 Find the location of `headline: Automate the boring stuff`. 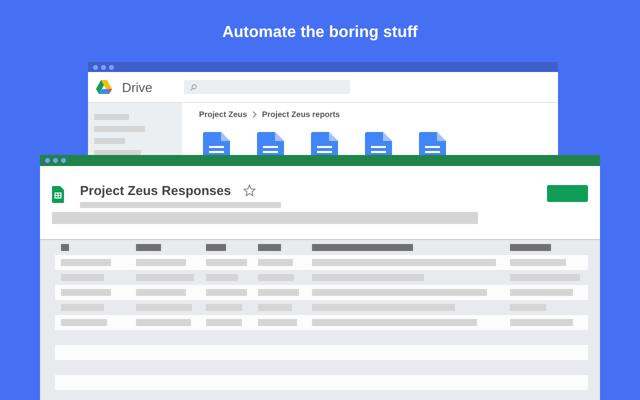

headline: Automate the boring stuff is located at coordinates (320, 33).